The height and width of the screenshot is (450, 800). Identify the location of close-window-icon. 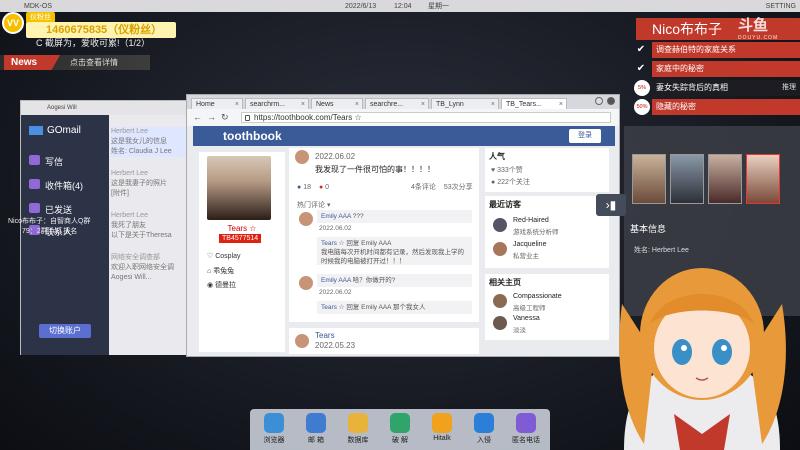
(611, 101).